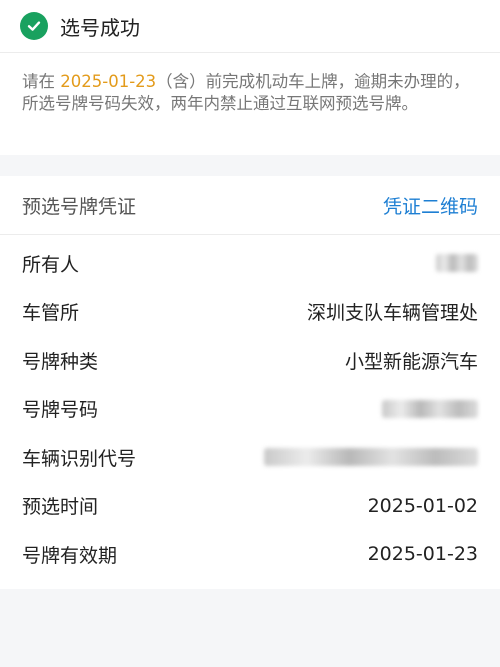 This screenshot has width=500, height=667. What do you see at coordinates (60, 410) in the screenshot?
I see `plate-number-label: 号牌号码` at bounding box center [60, 410].